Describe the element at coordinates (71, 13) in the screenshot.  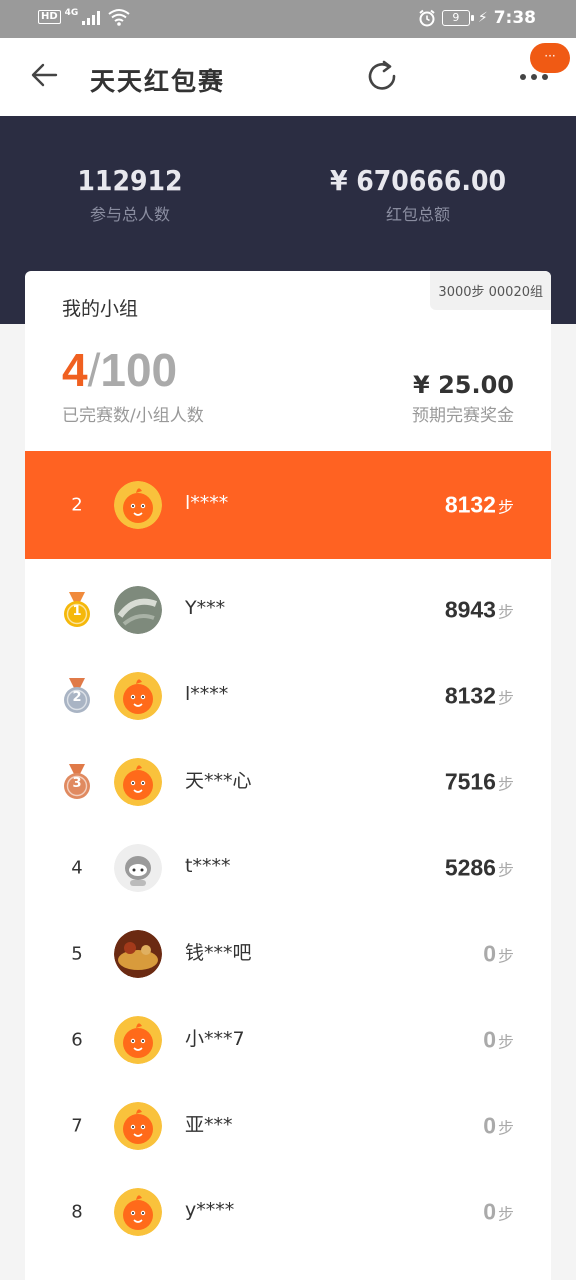
I see `network-type: 4G` at that location.